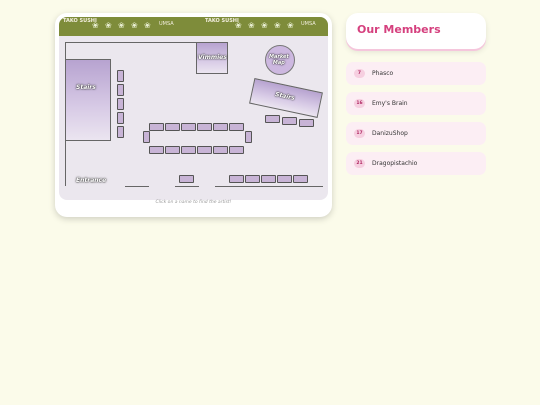 The width and height of the screenshot is (540, 405). I want to click on member-number-badge: 21, so click(359, 163).